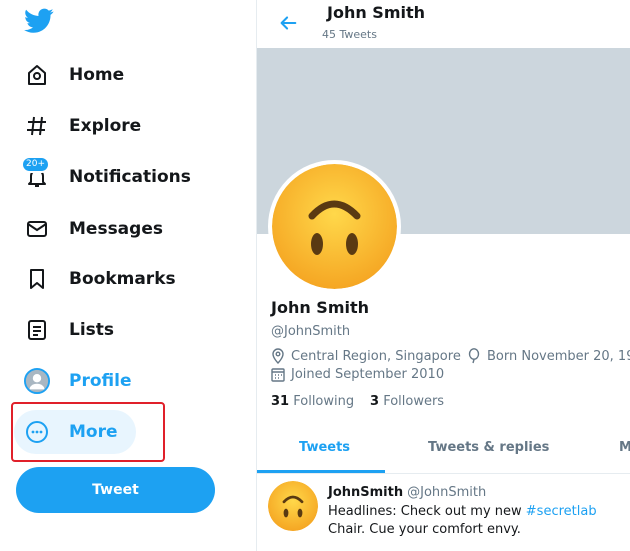 The image size is (630, 551). I want to click on followers-link: 3 Followers, so click(407, 401).